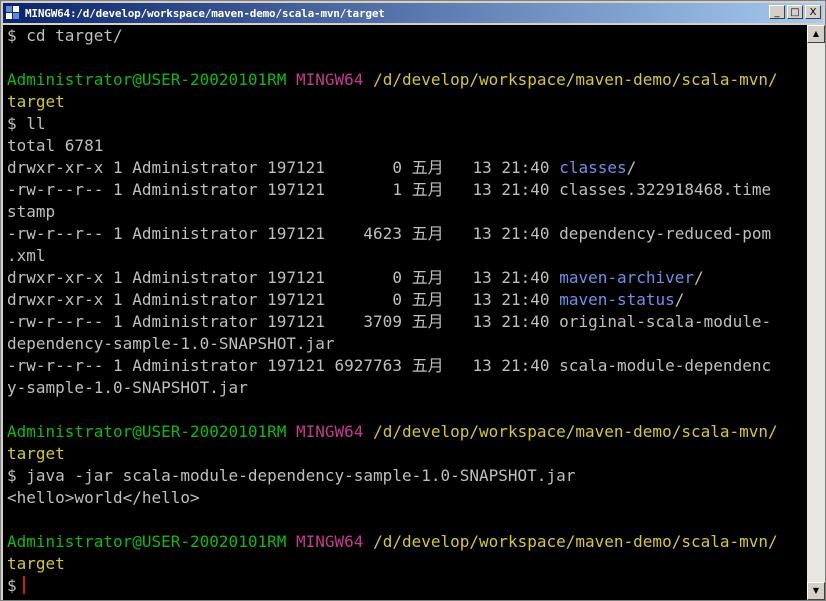 This screenshot has height=601, width=826. What do you see at coordinates (407, 124) in the screenshot?
I see `terminal-line: $ ll` at bounding box center [407, 124].